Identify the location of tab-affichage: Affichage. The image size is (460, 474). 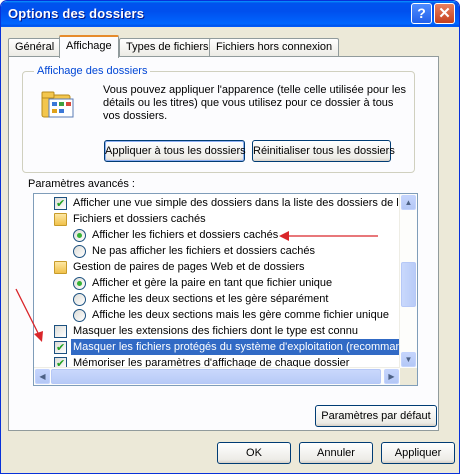
(89, 46).